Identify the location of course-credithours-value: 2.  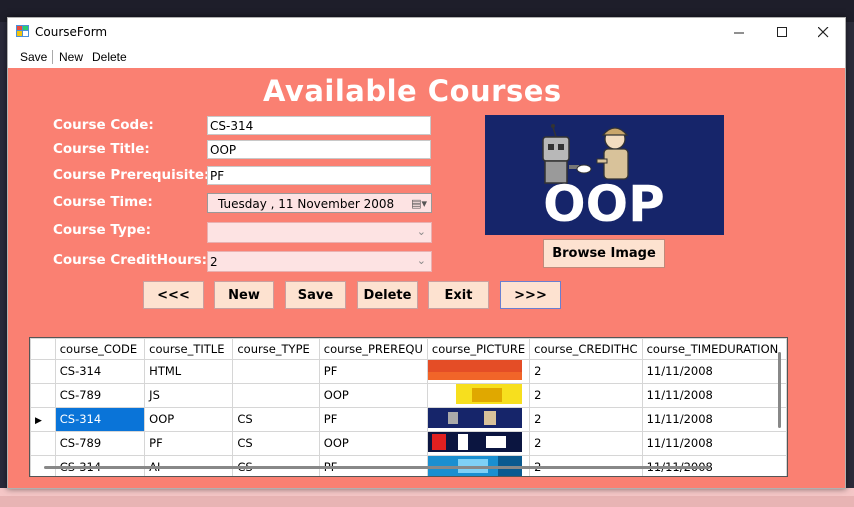
(214, 262).